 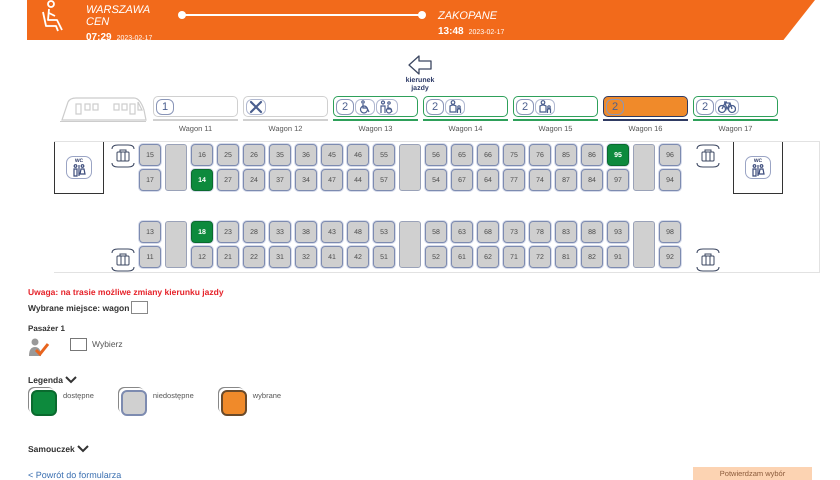 What do you see at coordinates (47, 328) in the screenshot?
I see `passenger-title: Pasażer 1` at bounding box center [47, 328].